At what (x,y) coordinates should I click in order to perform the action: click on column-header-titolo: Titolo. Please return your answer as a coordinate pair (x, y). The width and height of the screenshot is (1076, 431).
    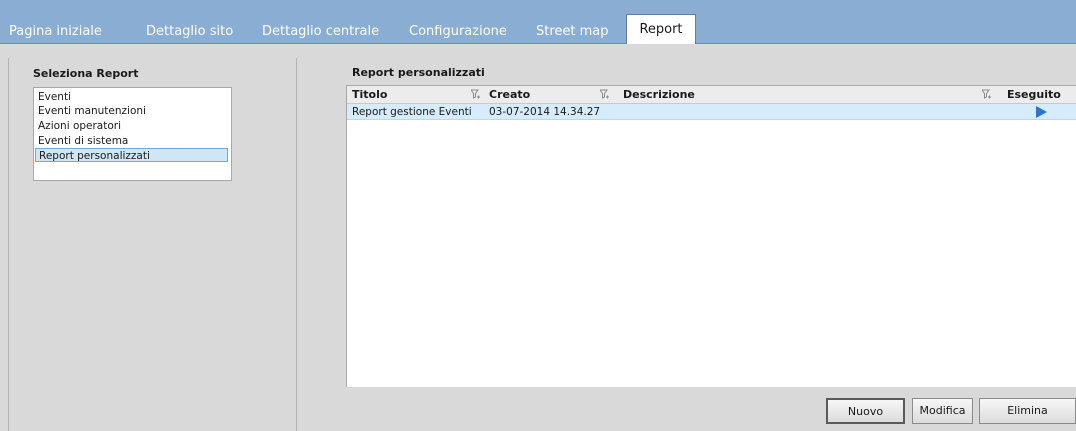
    Looking at the image, I should click on (369, 94).